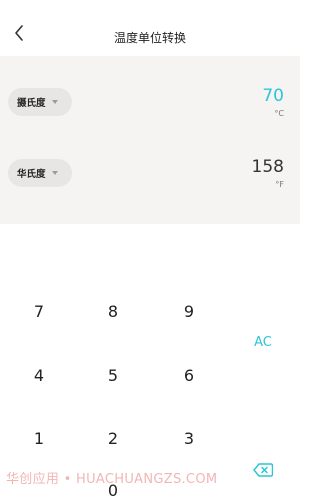 The height and width of the screenshot is (500, 320). Describe the element at coordinates (113, 311) in the screenshot. I see `key-8: 8` at that location.